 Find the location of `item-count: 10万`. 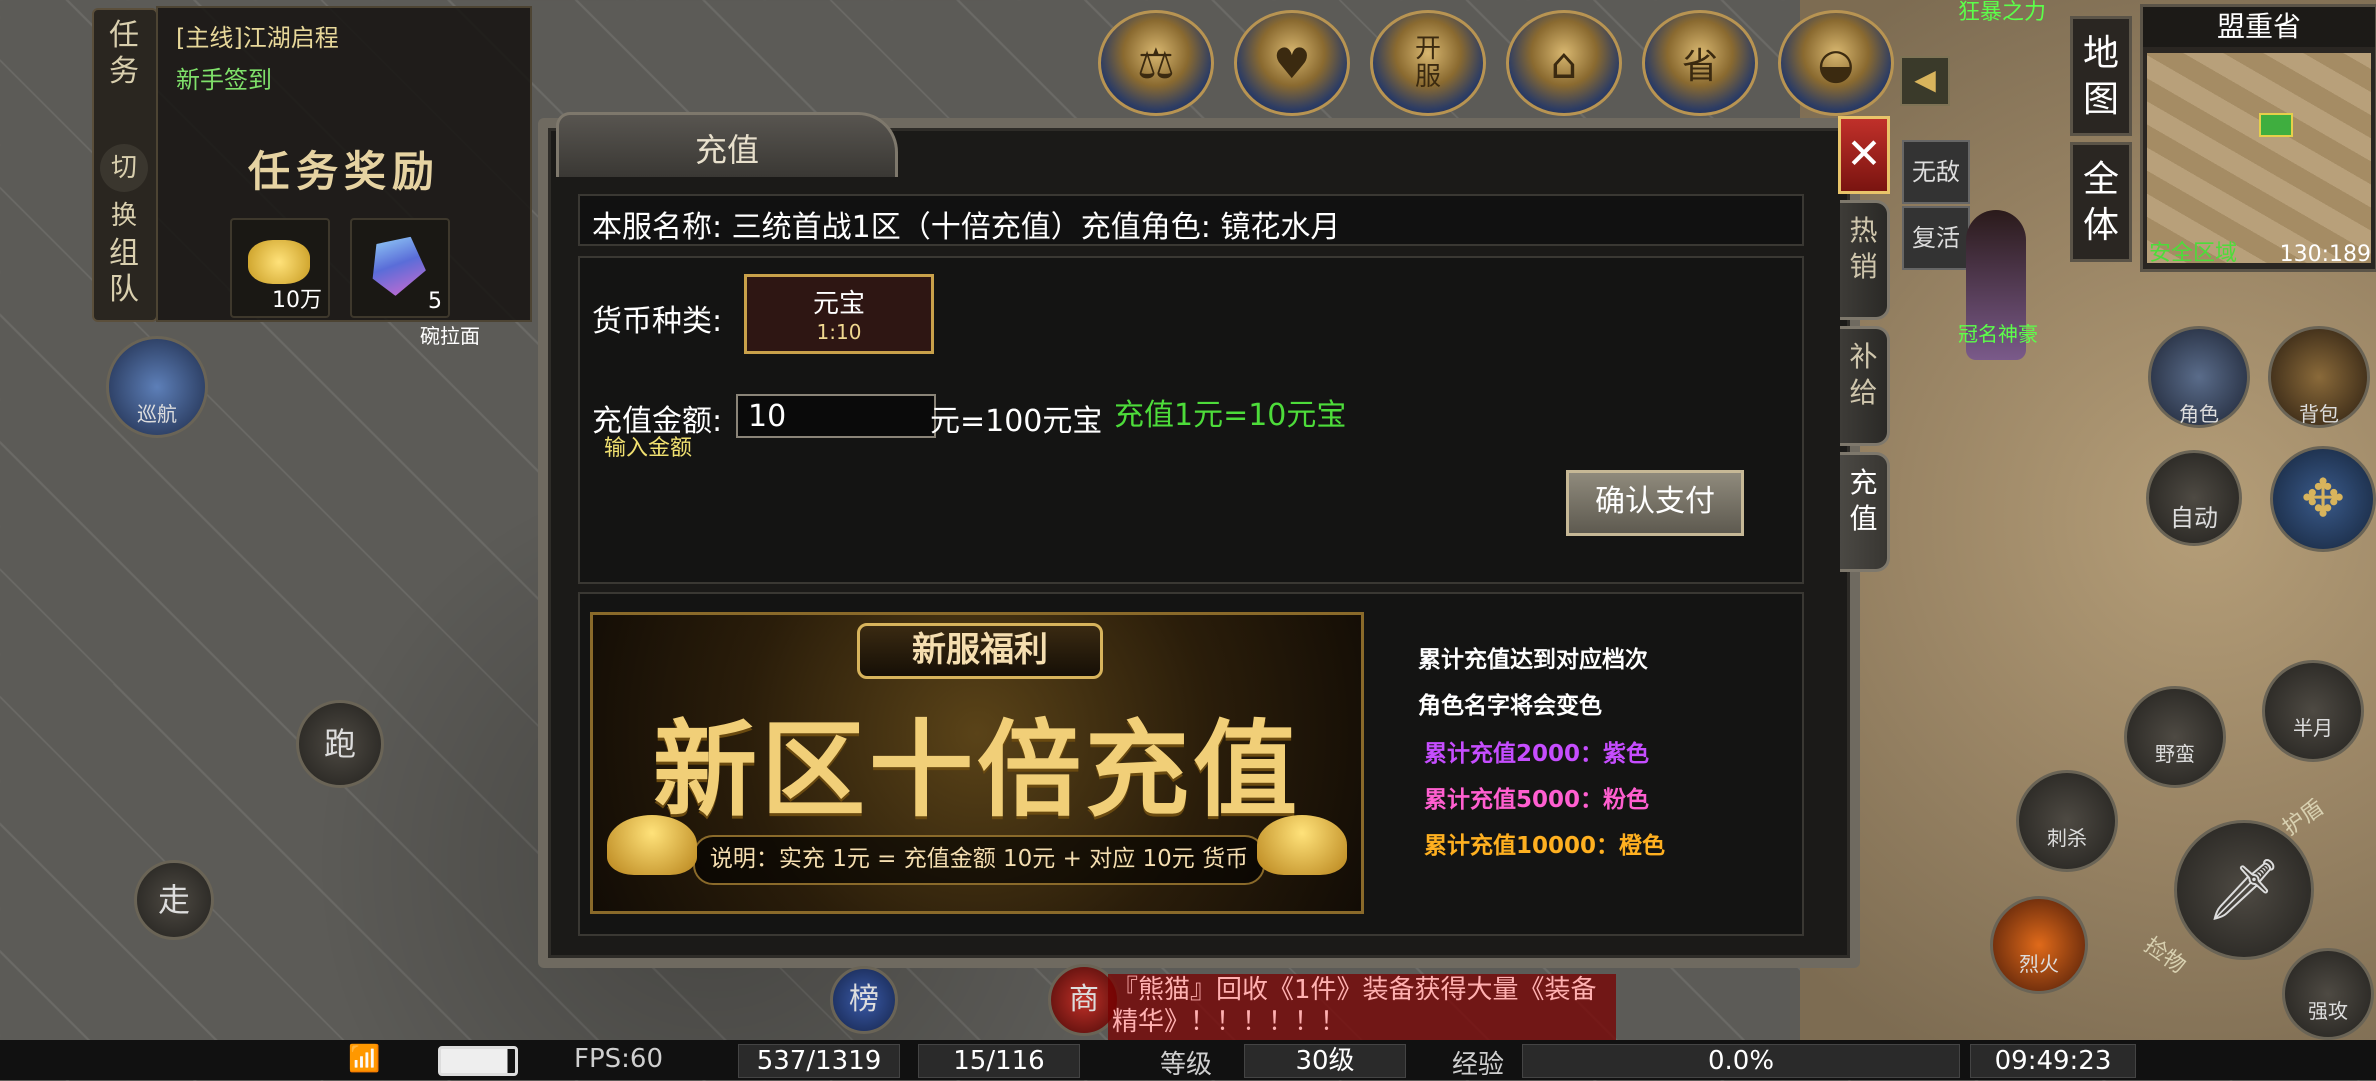

item-count: 10万 is located at coordinates (297, 300).